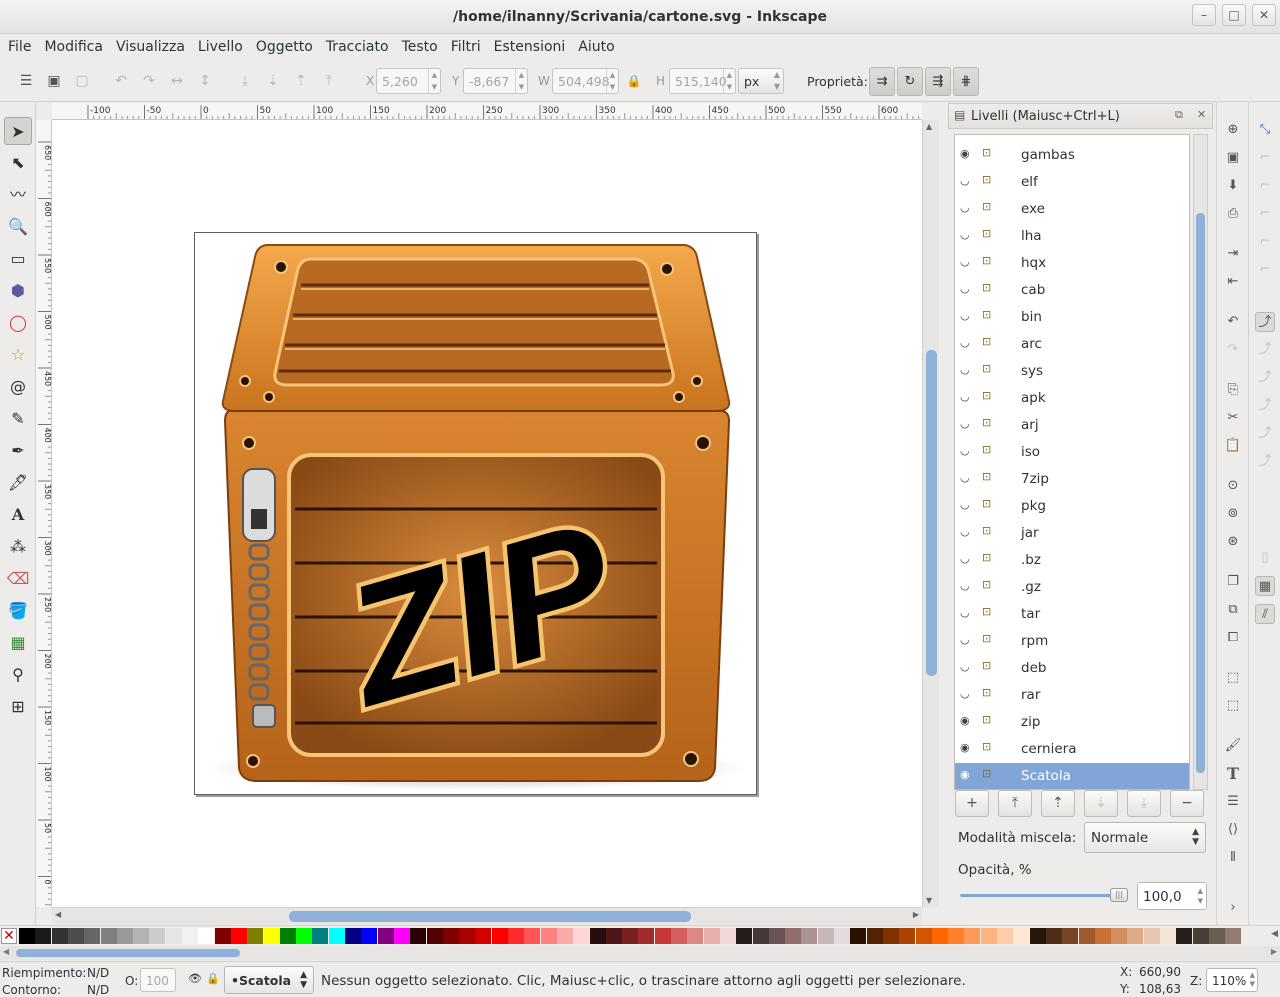 The width and height of the screenshot is (1280, 997). What do you see at coordinates (195, 978) in the screenshot?
I see `layer-visibility-icon: 👁` at bounding box center [195, 978].